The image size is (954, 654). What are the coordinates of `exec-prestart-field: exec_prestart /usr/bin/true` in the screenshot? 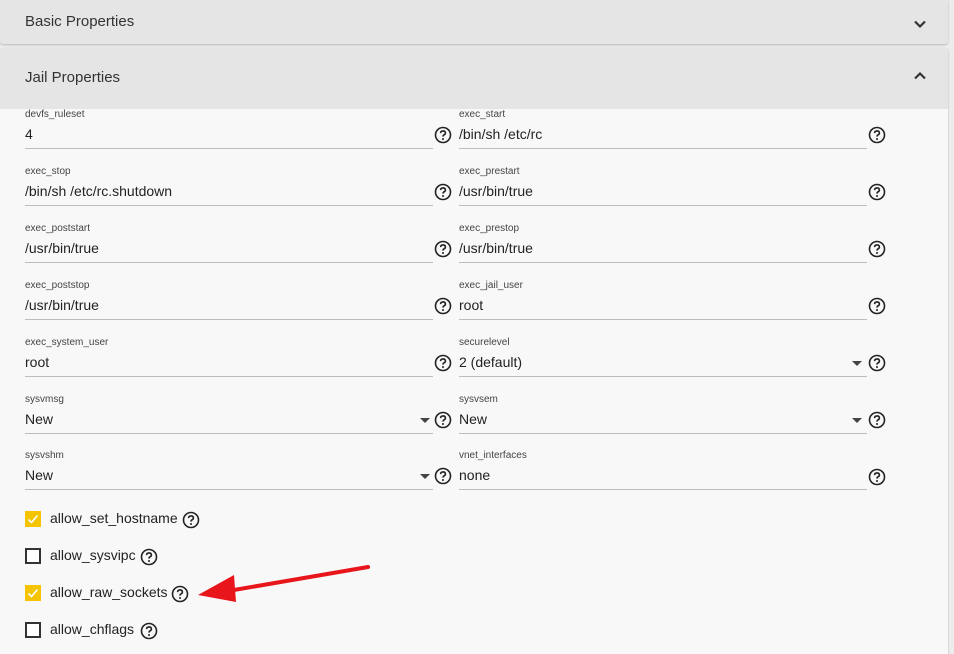 It's located at (663, 186).